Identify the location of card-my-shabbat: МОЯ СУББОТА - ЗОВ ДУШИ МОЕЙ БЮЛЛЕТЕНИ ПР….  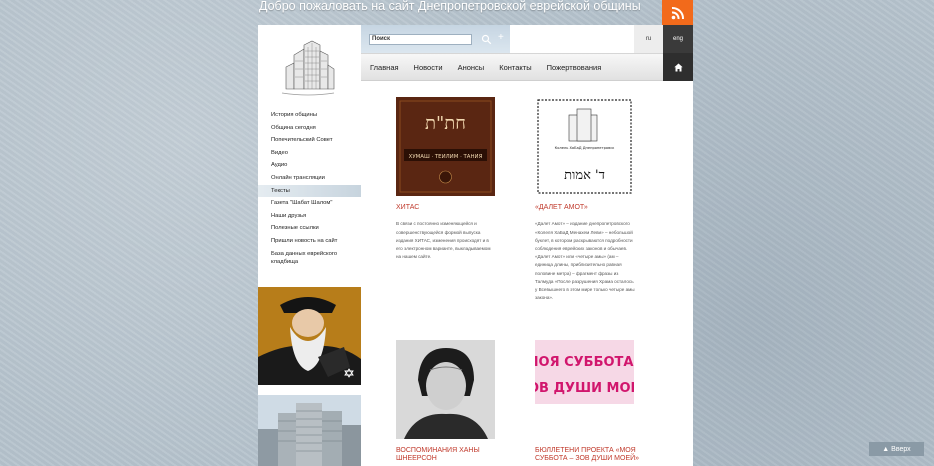
(590, 402).